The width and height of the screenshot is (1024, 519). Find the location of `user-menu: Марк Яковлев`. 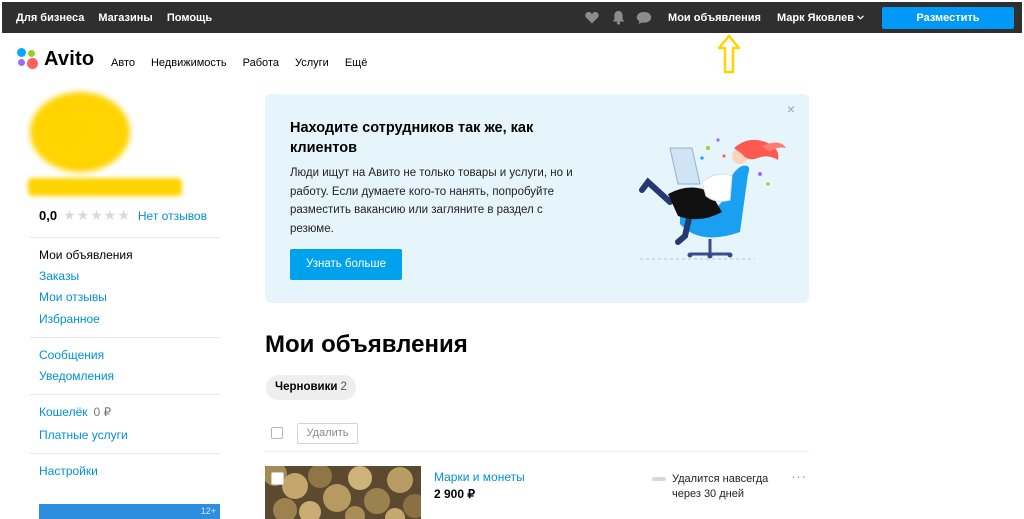

user-menu: Марк Яковлев is located at coordinates (820, 18).